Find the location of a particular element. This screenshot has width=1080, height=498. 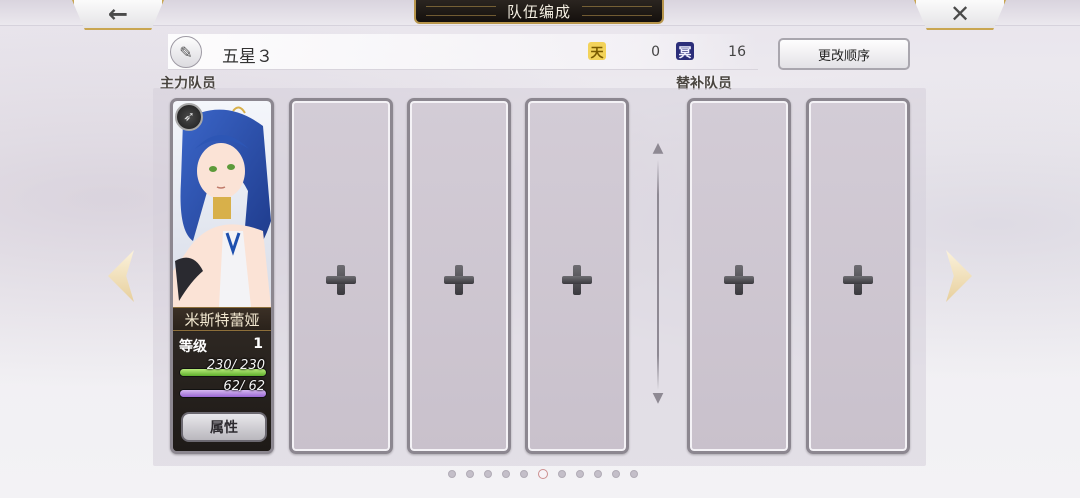

reorder-button: 更改顺序 is located at coordinates (844, 54).